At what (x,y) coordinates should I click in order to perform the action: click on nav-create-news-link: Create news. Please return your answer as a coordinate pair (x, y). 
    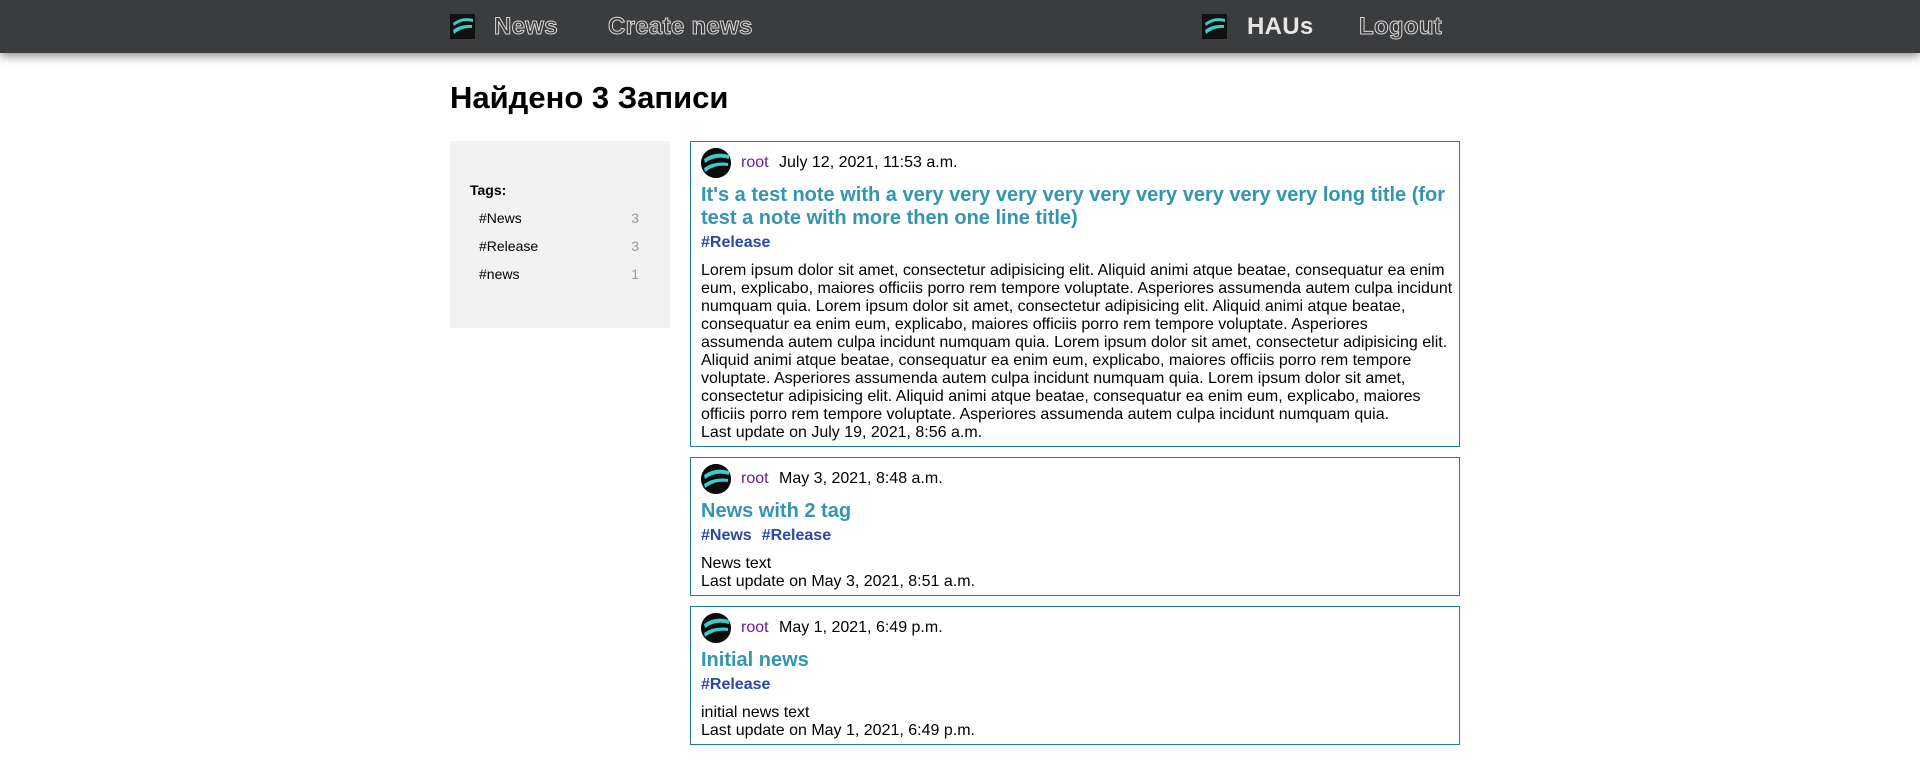
    Looking at the image, I should click on (680, 27).